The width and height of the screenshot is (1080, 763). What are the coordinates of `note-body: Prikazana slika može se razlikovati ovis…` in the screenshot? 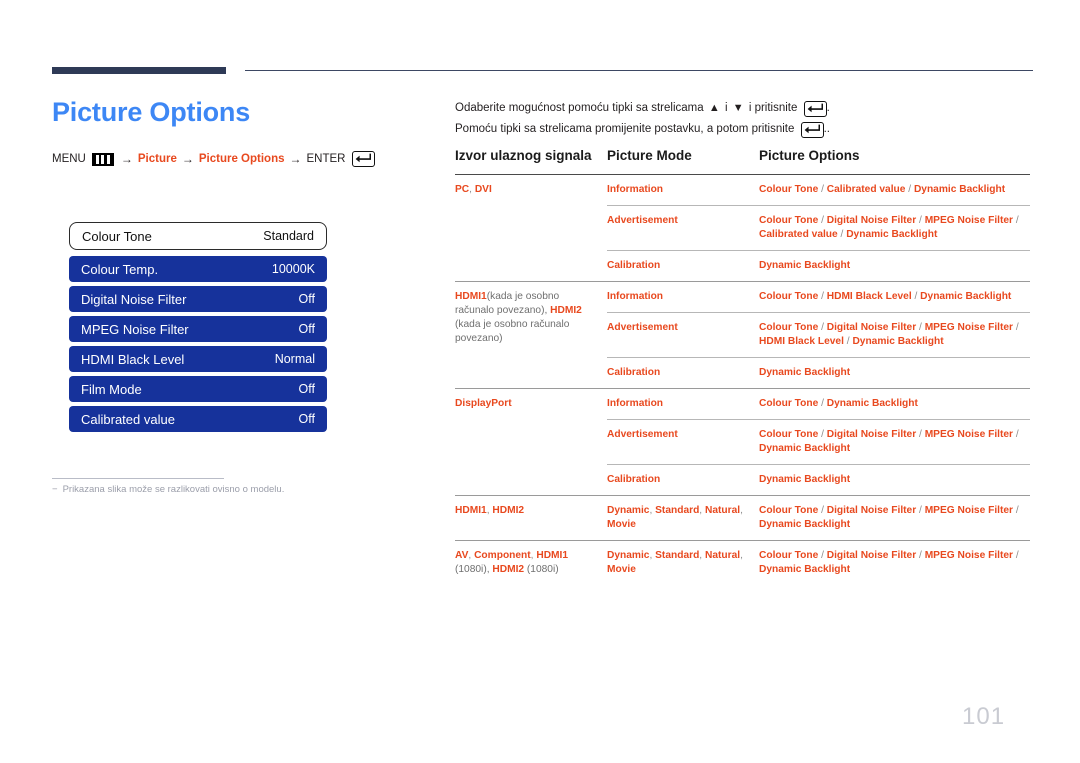 It's located at (173, 489).